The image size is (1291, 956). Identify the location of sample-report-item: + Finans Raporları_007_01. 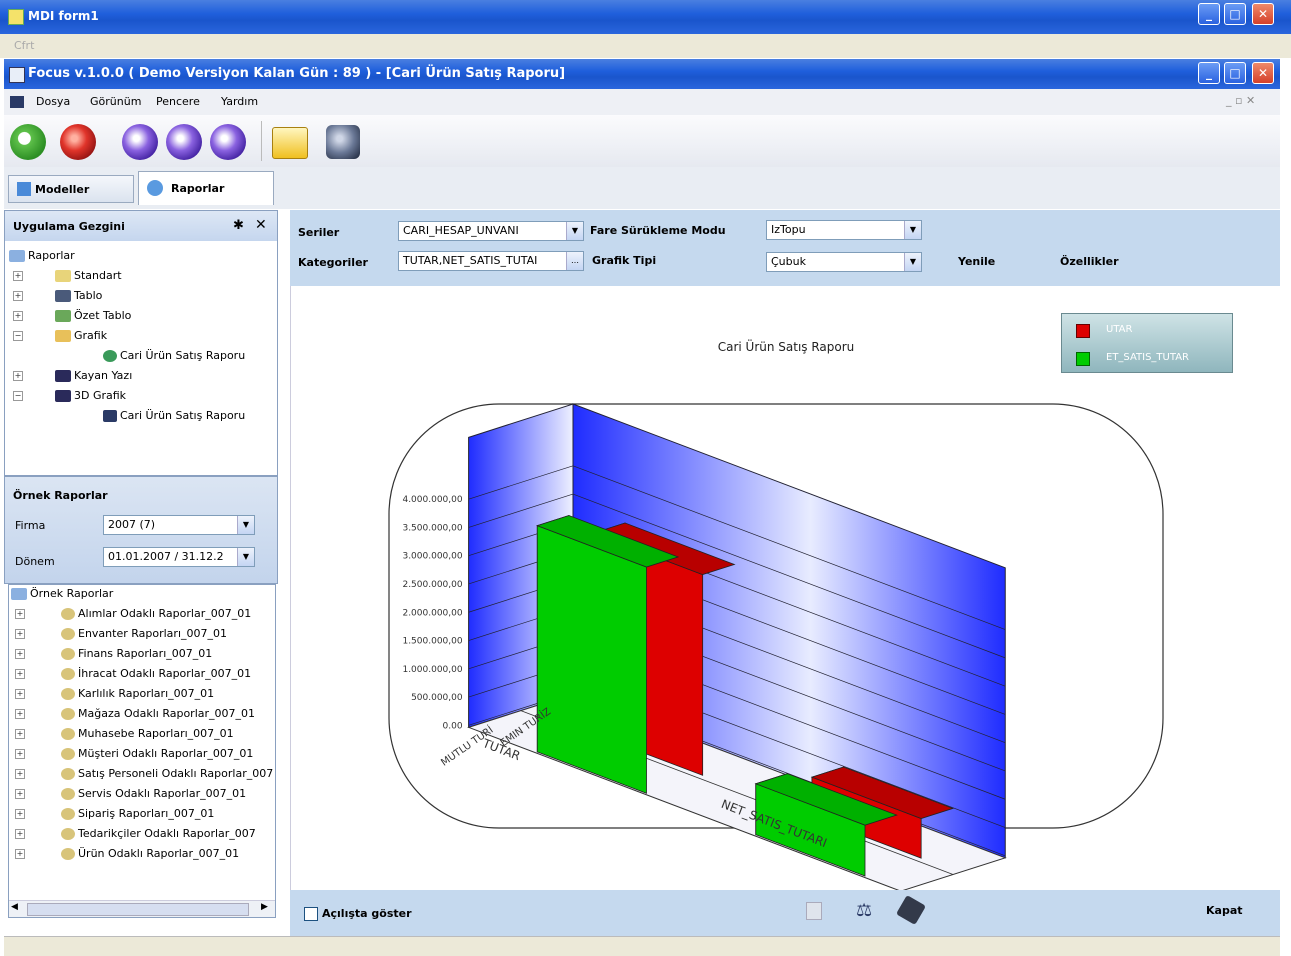
(113, 653).